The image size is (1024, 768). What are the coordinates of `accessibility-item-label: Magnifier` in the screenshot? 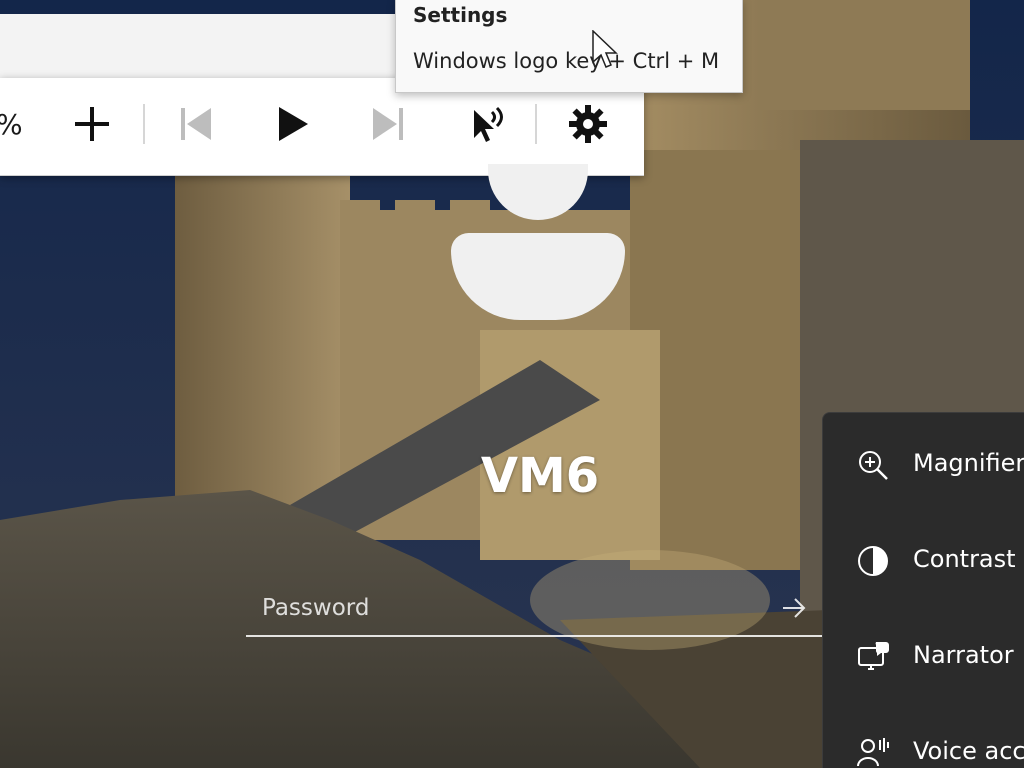 It's located at (968, 463).